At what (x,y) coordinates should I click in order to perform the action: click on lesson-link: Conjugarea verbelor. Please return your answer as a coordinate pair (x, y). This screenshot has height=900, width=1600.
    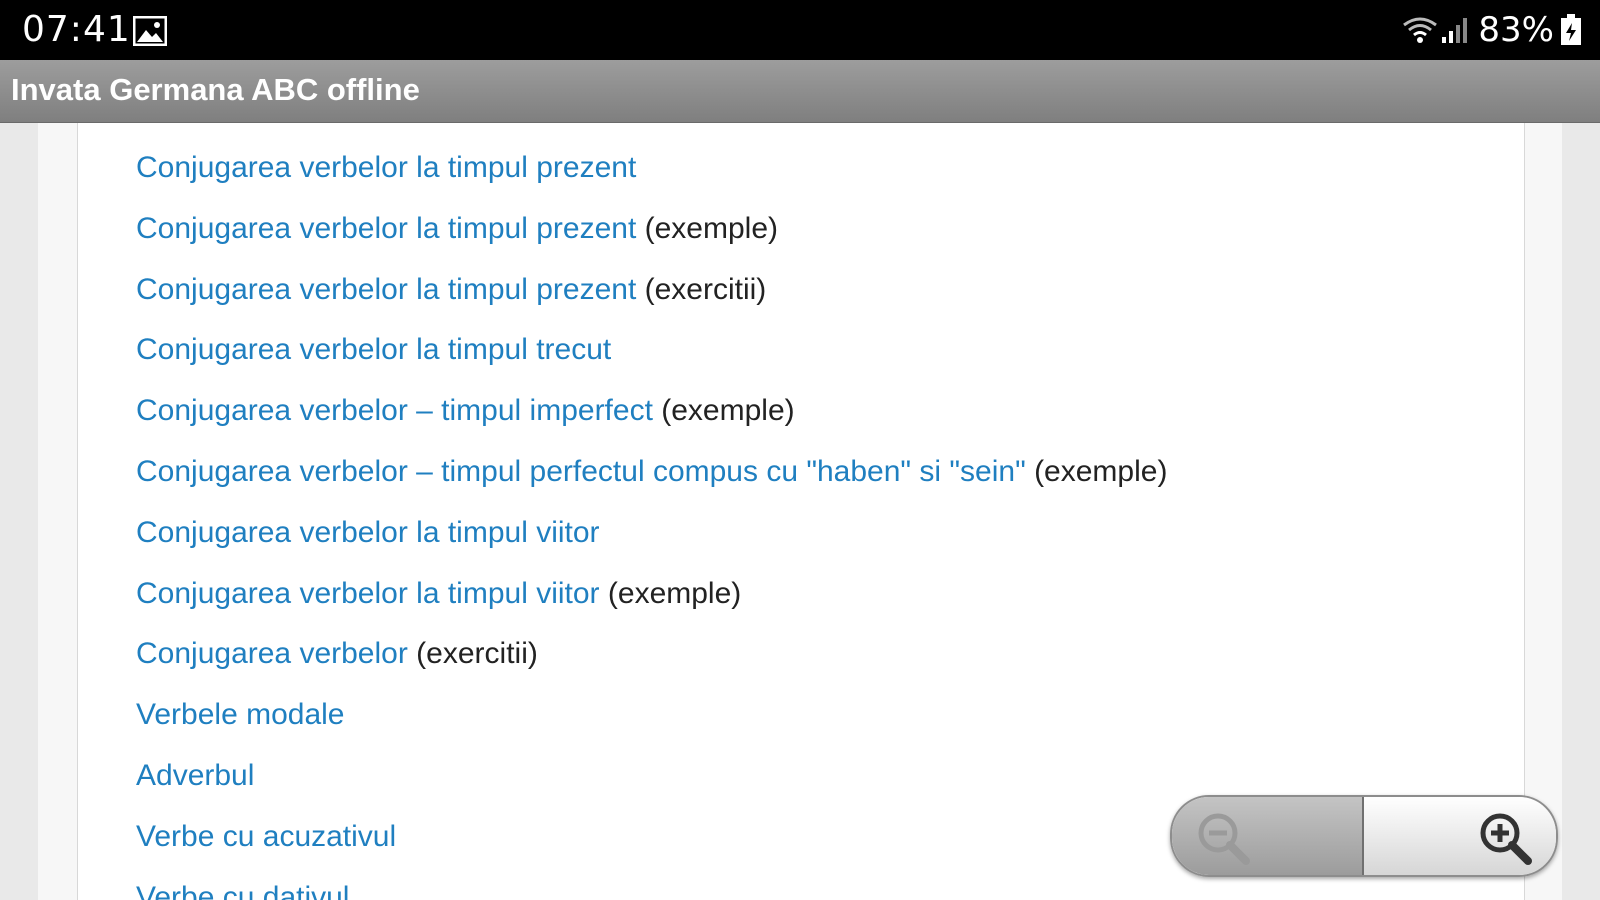
    Looking at the image, I should click on (272, 653).